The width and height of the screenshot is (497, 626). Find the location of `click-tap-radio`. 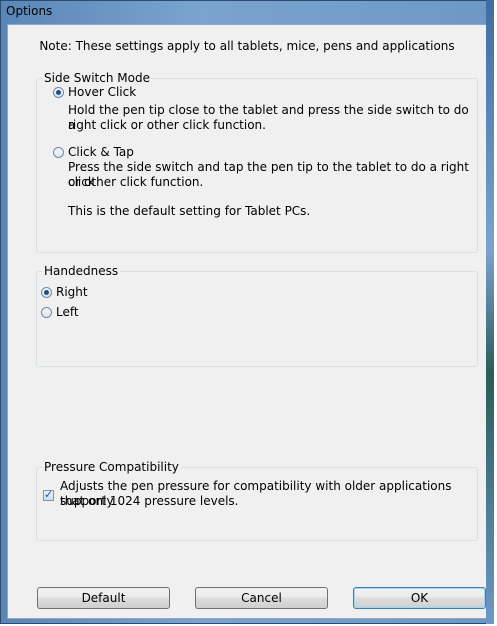

click-tap-radio is located at coordinates (58, 152).